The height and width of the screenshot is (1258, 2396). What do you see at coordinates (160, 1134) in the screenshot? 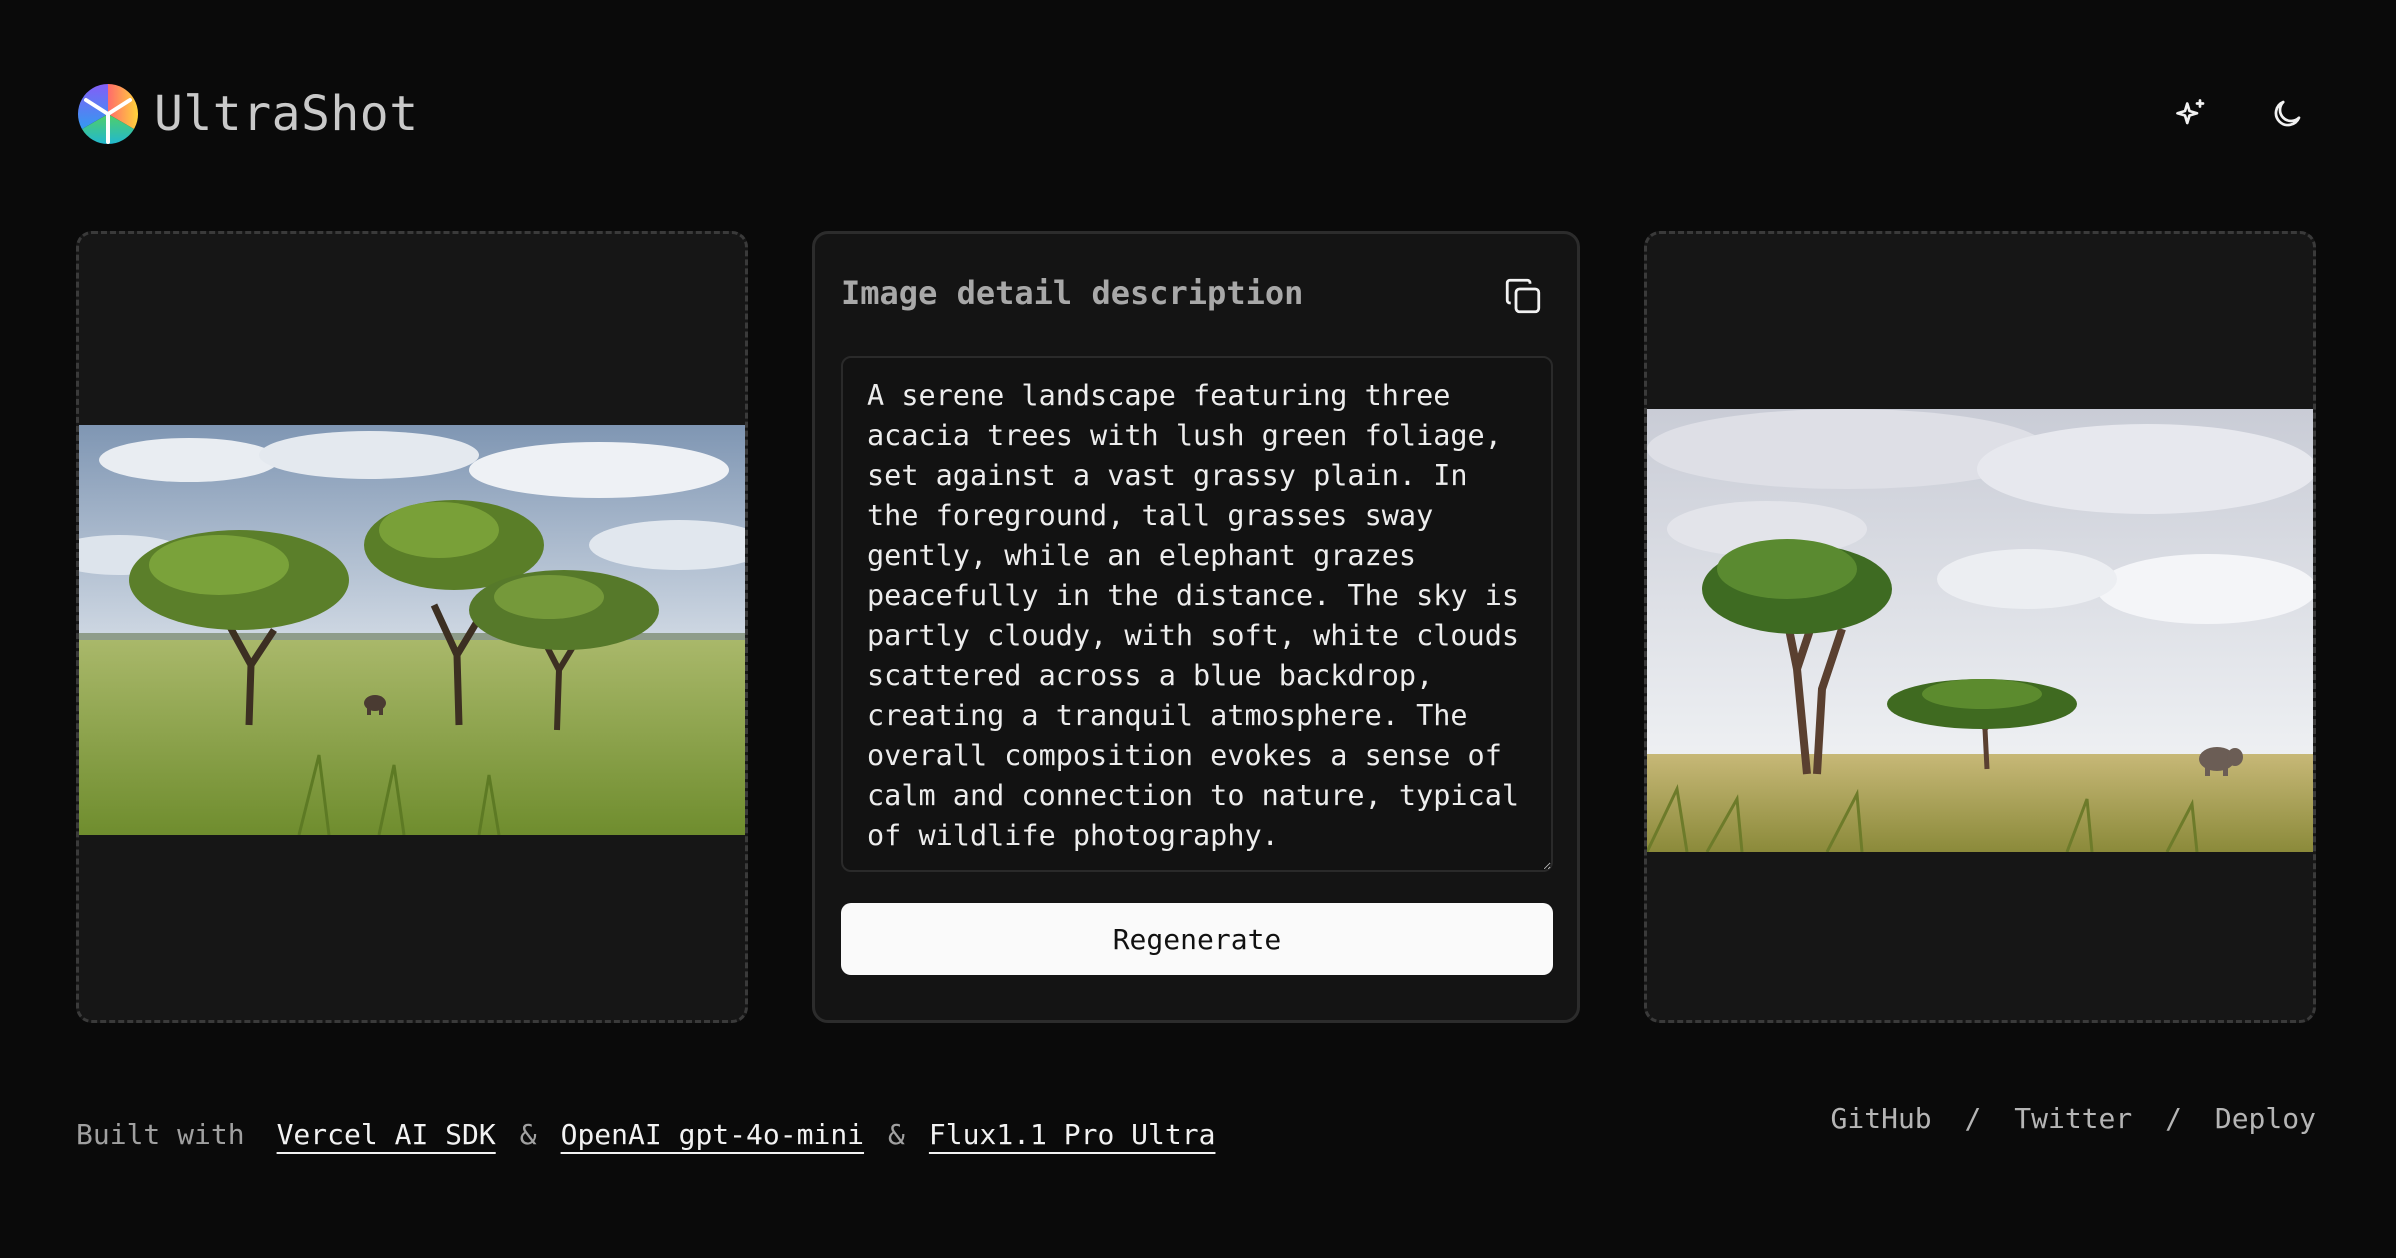
I see `built-with-label: Built with` at bounding box center [160, 1134].